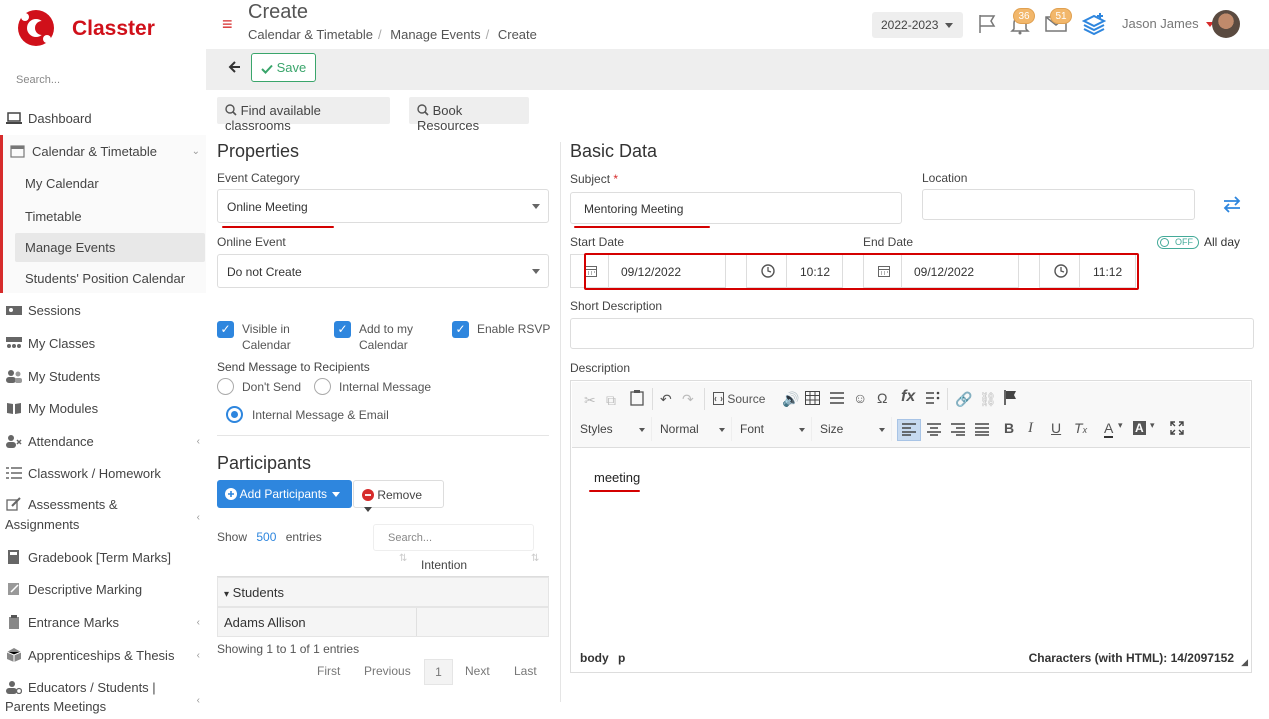 The height and width of the screenshot is (719, 1269). Describe the element at coordinates (284, 494) in the screenshot. I see `add-participants-button: Add Participants` at that location.